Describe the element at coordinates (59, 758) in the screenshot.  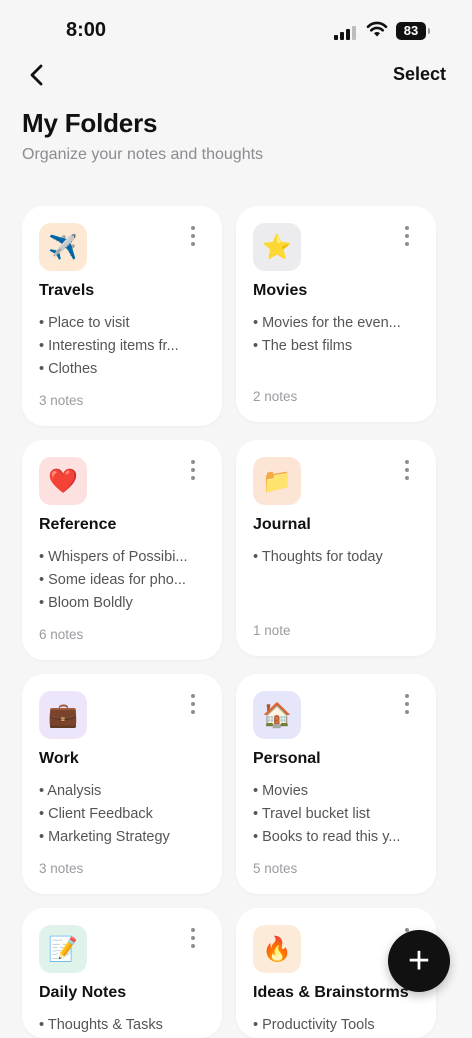
I see `folder-title: Work` at that location.